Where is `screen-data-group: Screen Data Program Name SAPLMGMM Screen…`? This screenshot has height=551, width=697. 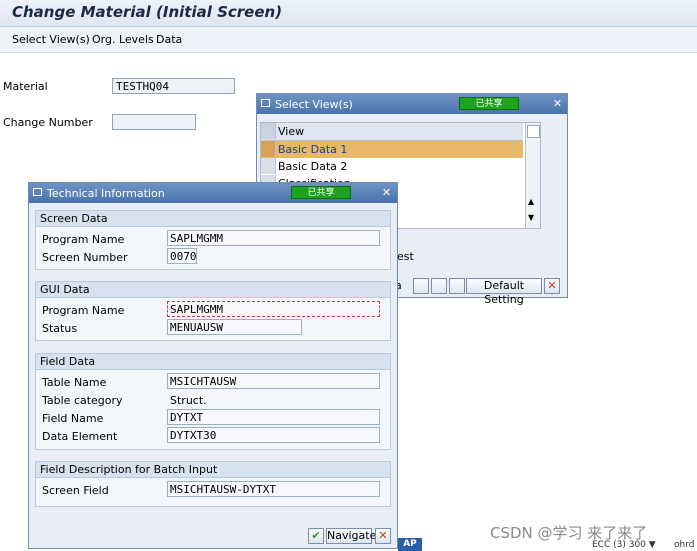 screen-data-group: Screen Data Program Name SAPLMGMM Screen… is located at coordinates (213, 240).